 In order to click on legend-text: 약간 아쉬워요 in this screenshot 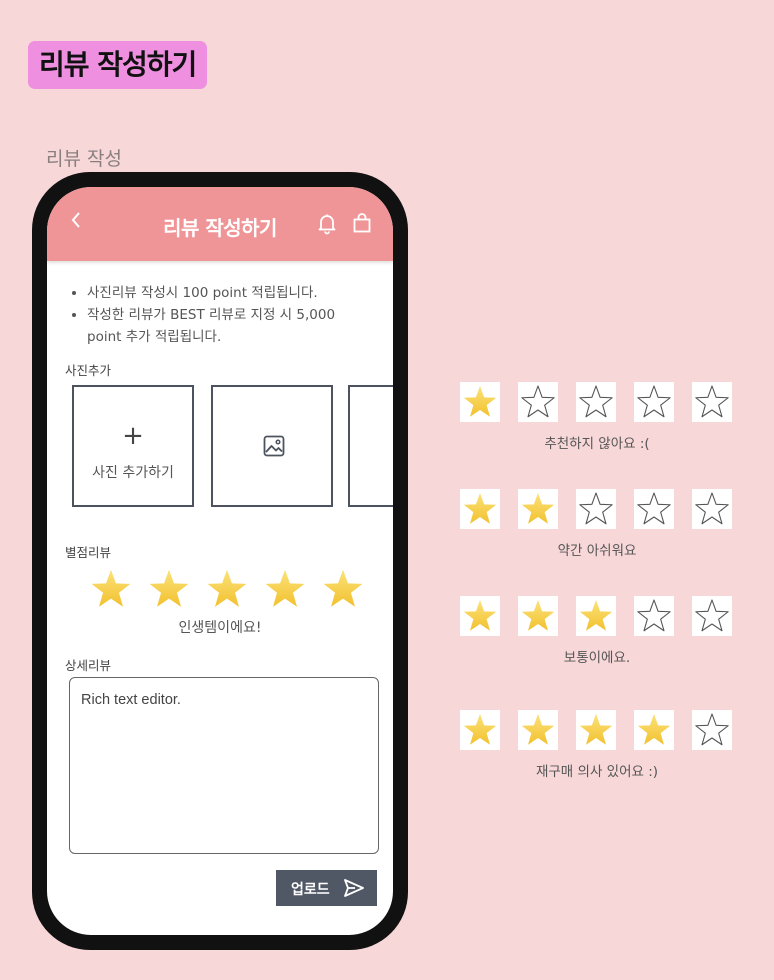, I will do `click(597, 551)`.